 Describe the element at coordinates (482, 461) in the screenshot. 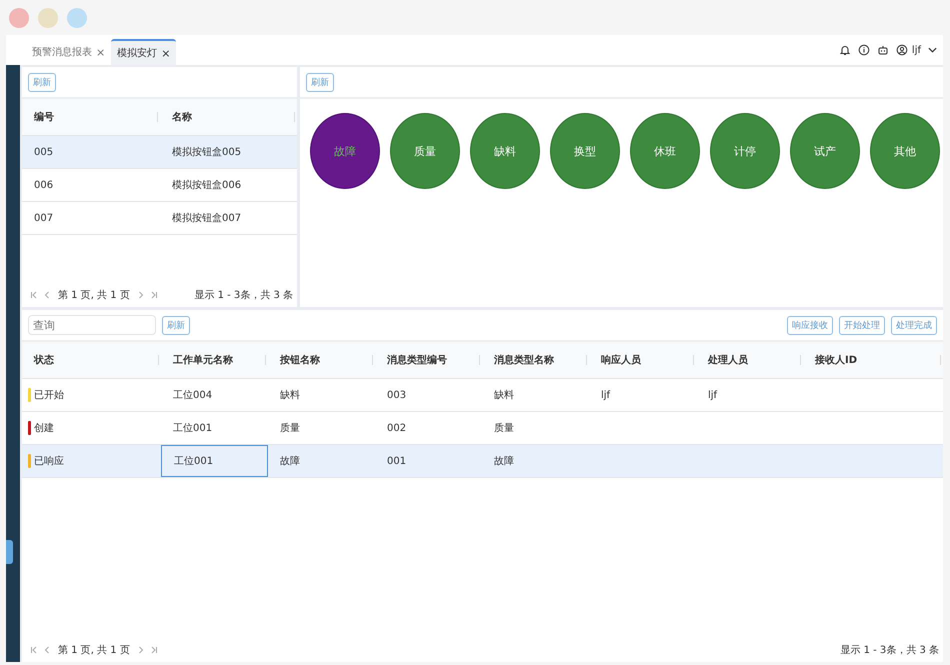

I see `table-row: 已响应 工位001 故障 001 故障` at that location.